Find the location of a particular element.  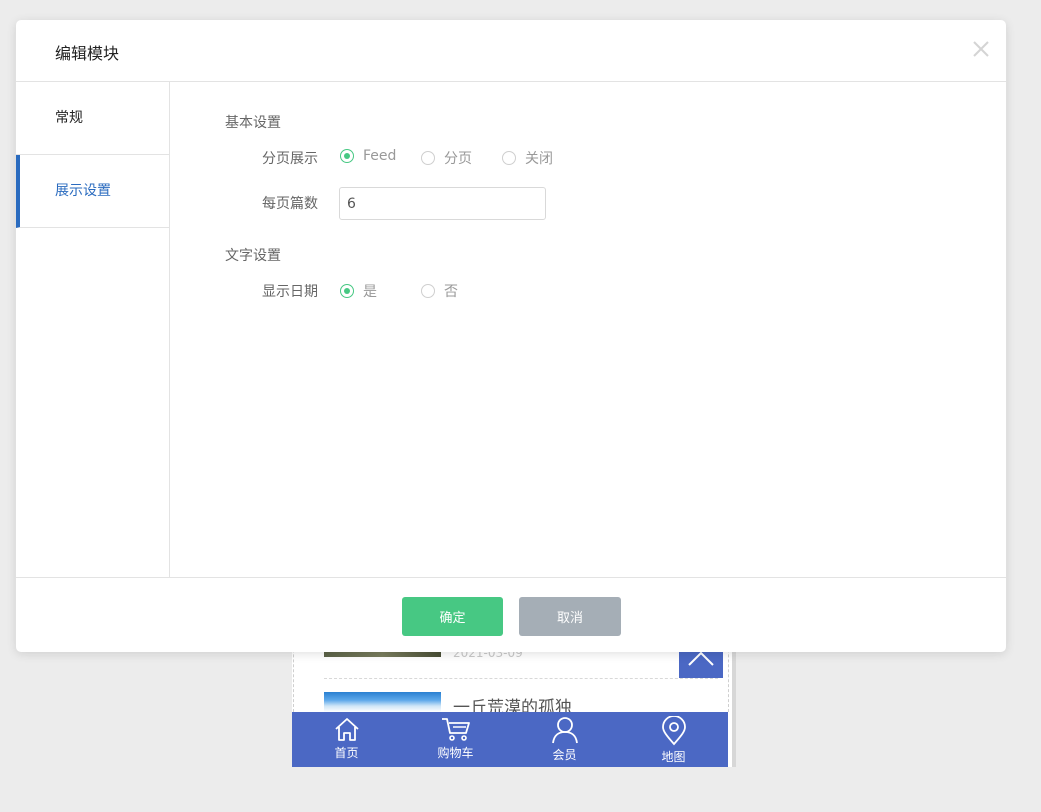

settings-sidebar: 常规 展示设置 is located at coordinates (93, 329).